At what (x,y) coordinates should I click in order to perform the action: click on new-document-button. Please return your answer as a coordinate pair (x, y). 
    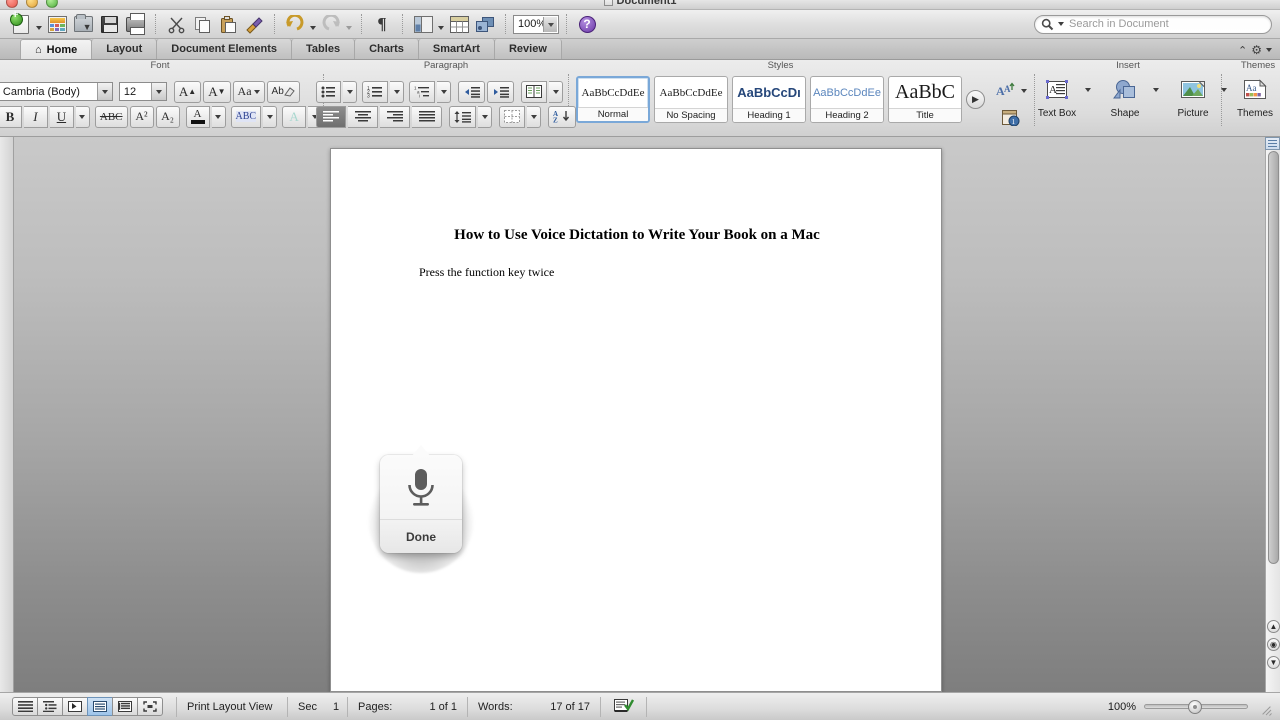
    Looking at the image, I should click on (21, 23).